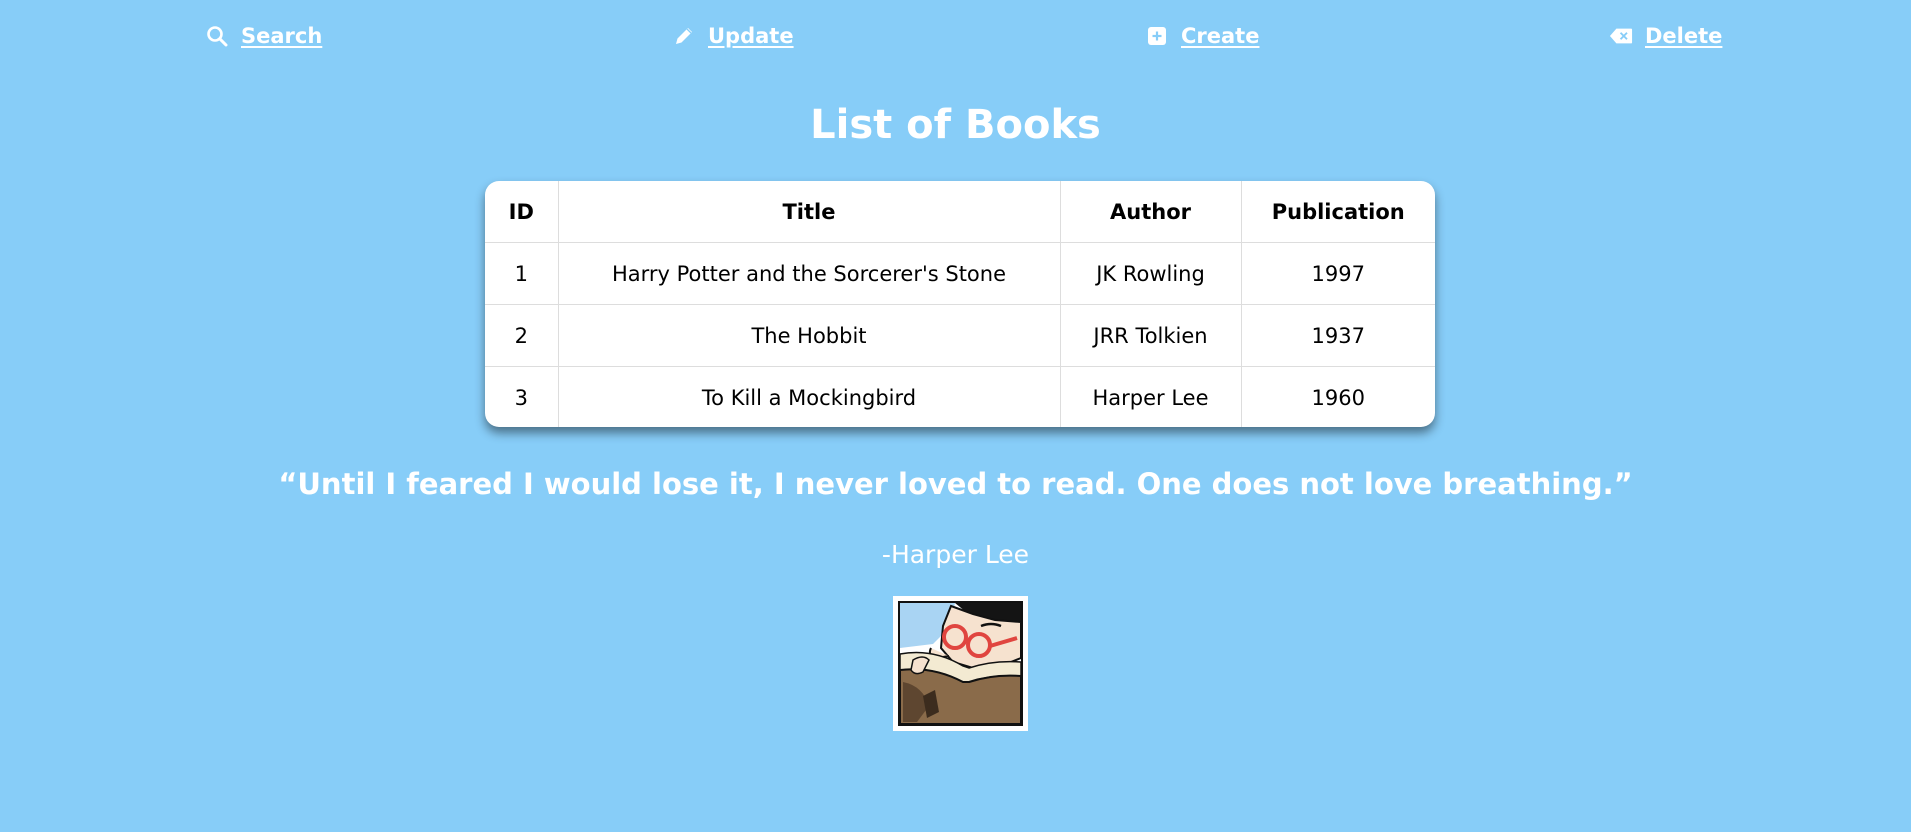 The image size is (1911, 832). I want to click on page-title: List of Books, so click(955, 125).